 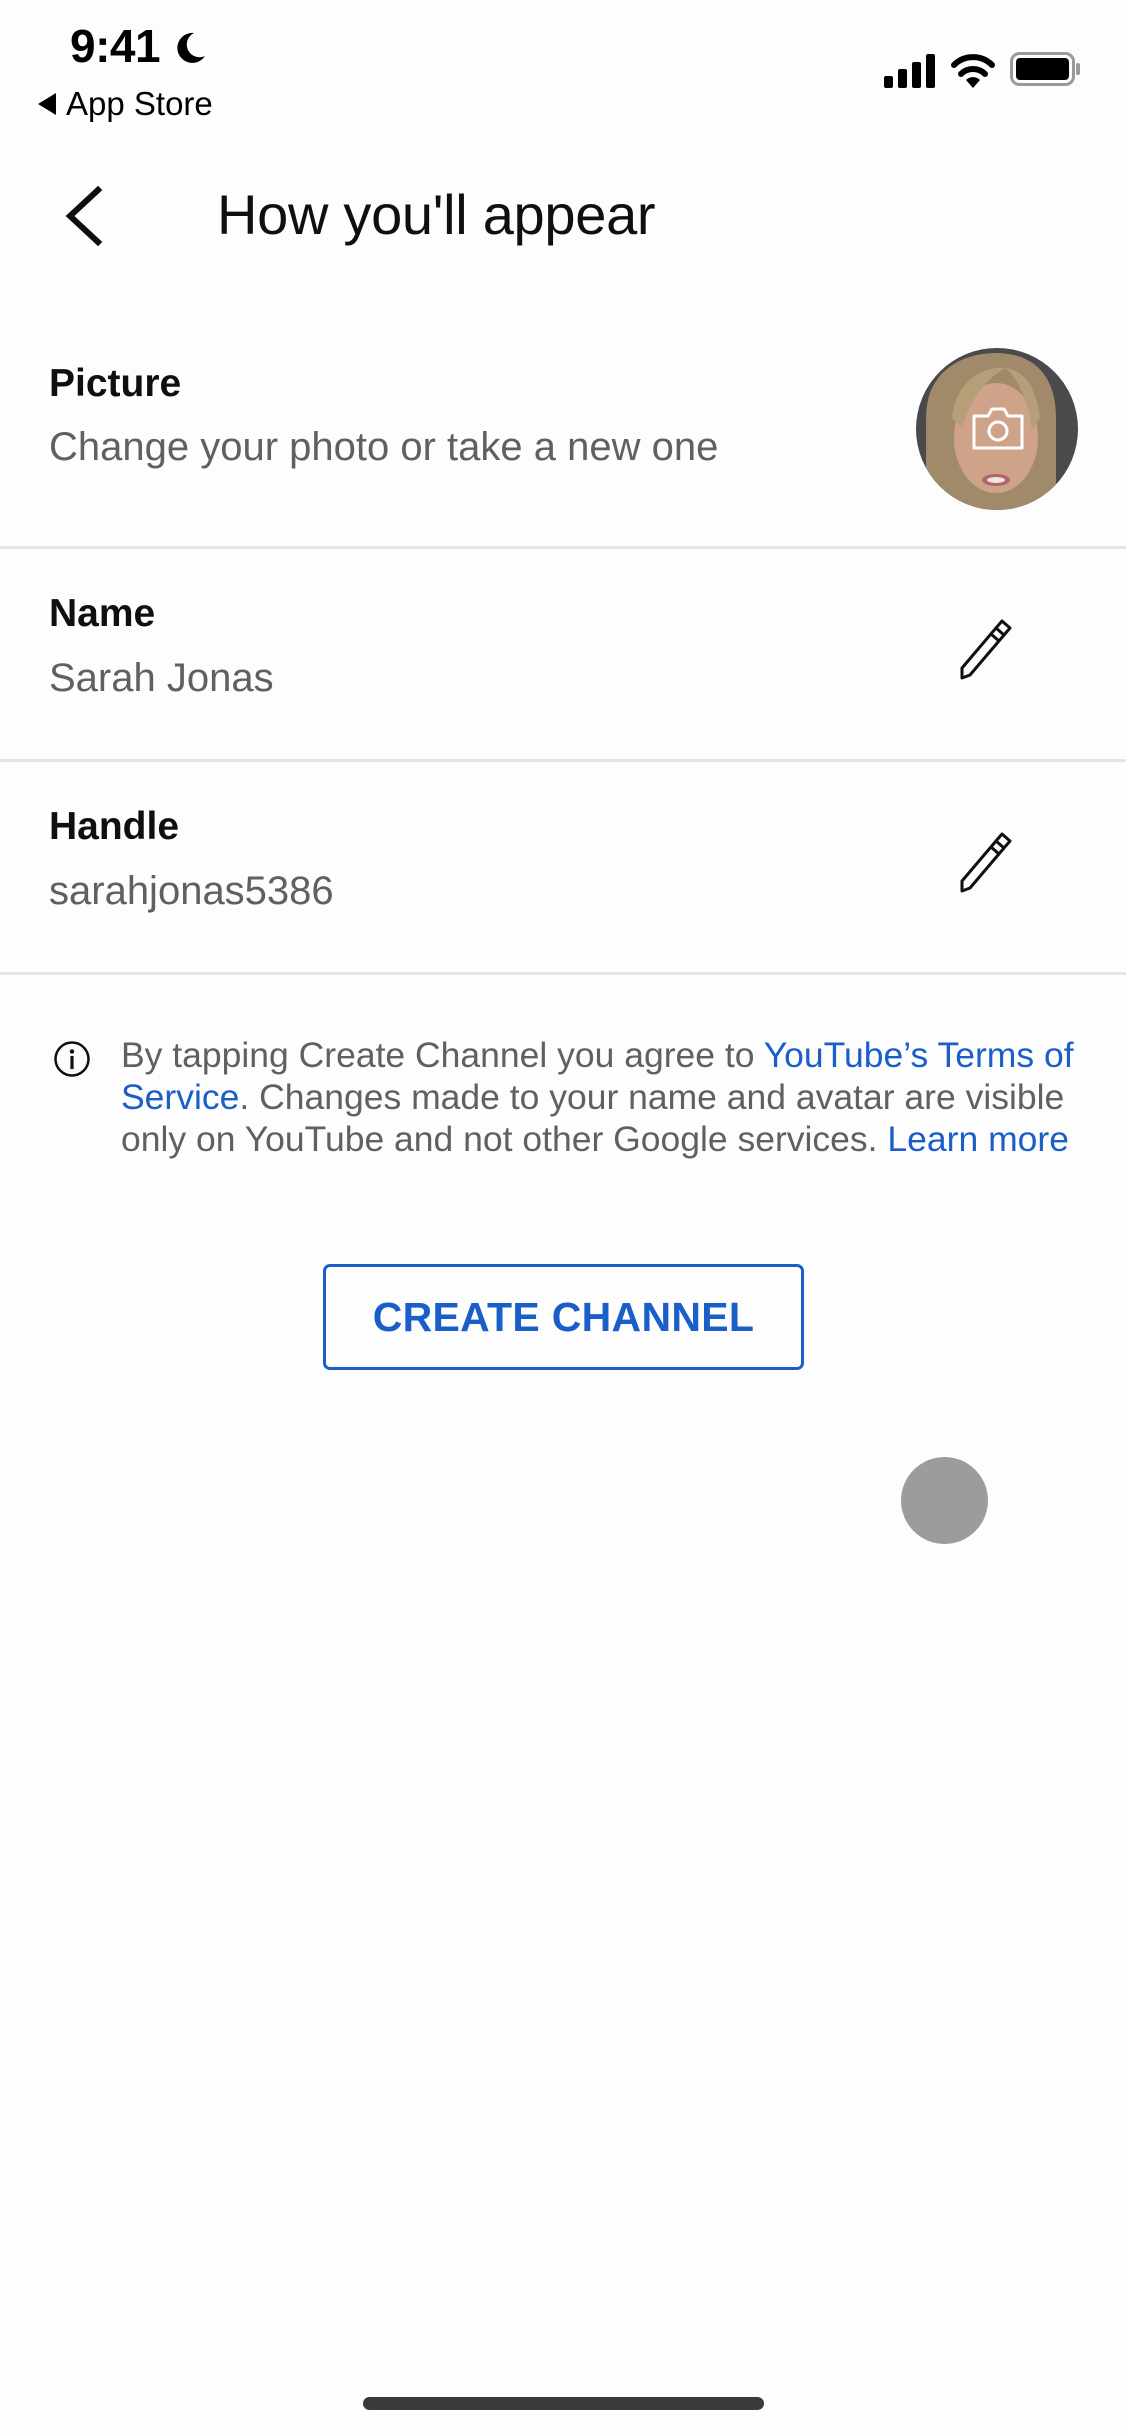 I want to click on chevron-left-icon, so click(x=86, y=216).